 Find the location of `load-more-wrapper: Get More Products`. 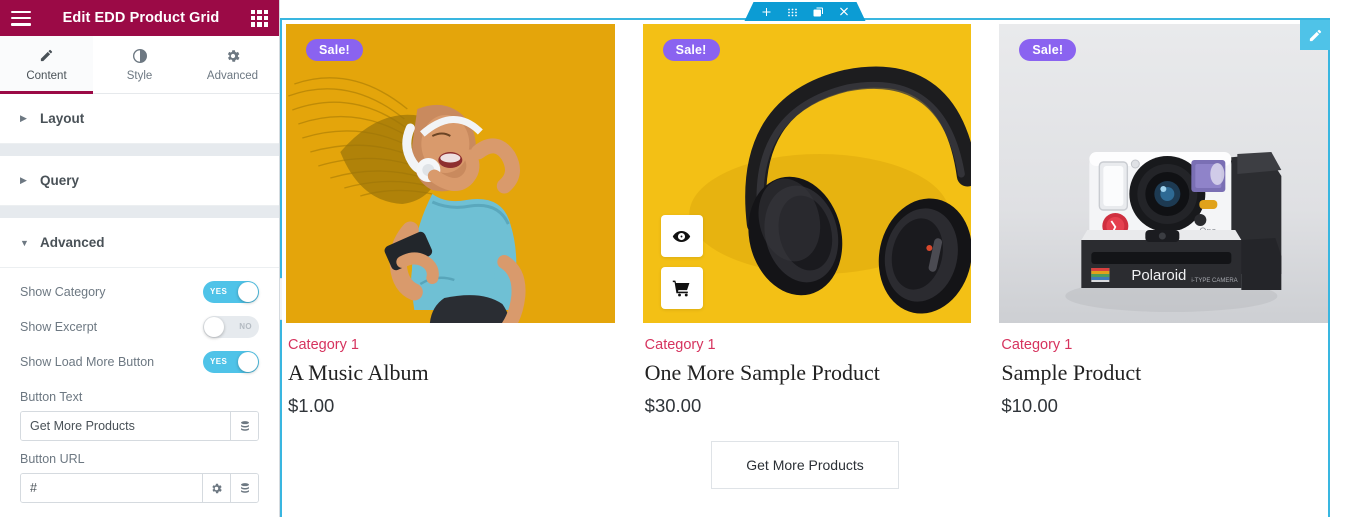

load-more-wrapper: Get More Products is located at coordinates (805, 465).